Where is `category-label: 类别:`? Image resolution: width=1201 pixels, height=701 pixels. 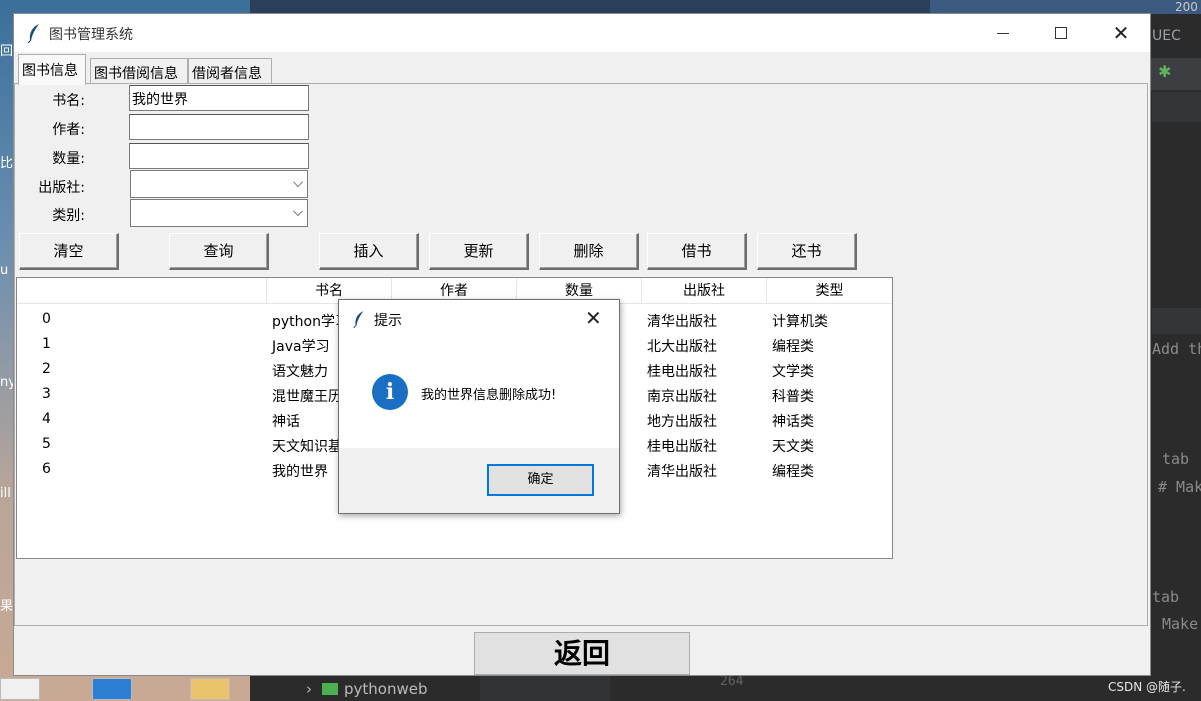 category-label: 类别: is located at coordinates (68, 216).